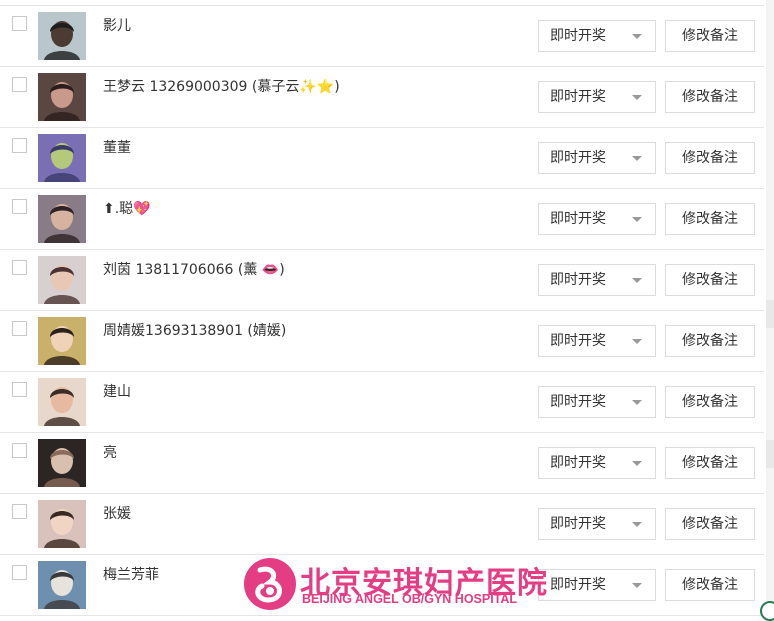 This screenshot has height=621, width=774. I want to click on list-item: 建山 即时开奖 修改备注, so click(382, 402).